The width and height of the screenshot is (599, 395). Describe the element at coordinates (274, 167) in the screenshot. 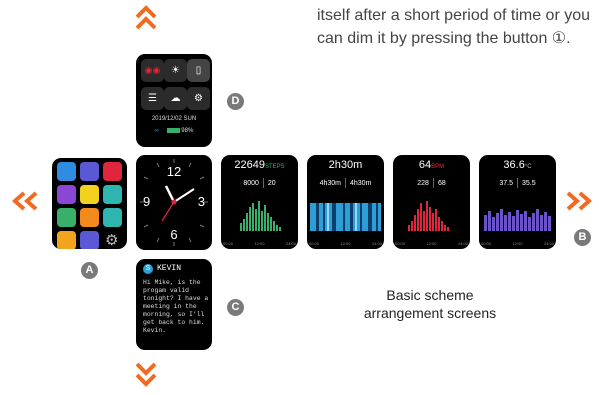

I see `steps-unit: STEPS` at that location.